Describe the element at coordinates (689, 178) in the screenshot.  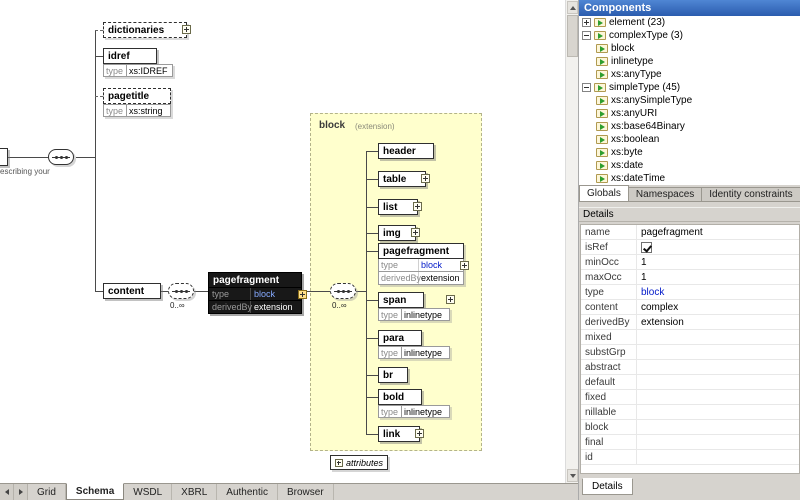
I see `tree-item-xs-datetime: xs:dateTime` at that location.